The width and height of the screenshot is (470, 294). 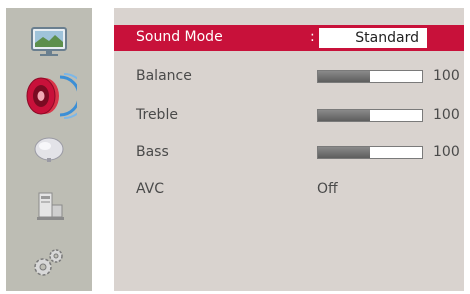 I want to click on bass-slider, so click(x=370, y=152).